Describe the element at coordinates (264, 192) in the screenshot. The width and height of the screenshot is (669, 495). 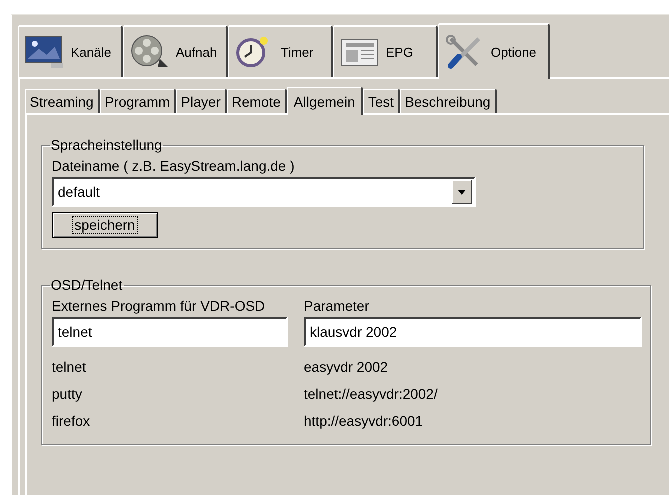
I see `language-dropdown: default` at that location.